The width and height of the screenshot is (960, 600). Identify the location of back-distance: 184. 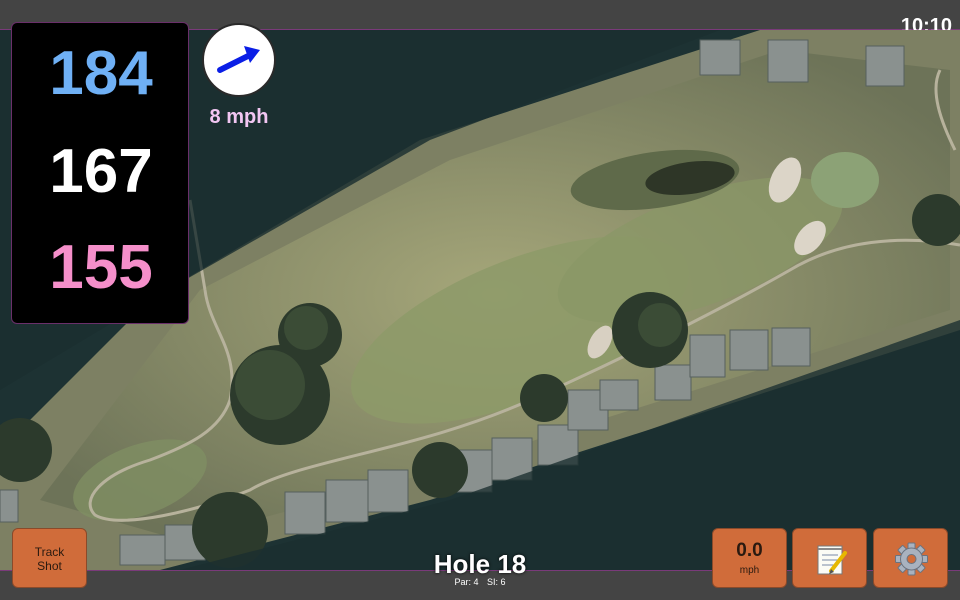
(101, 73).